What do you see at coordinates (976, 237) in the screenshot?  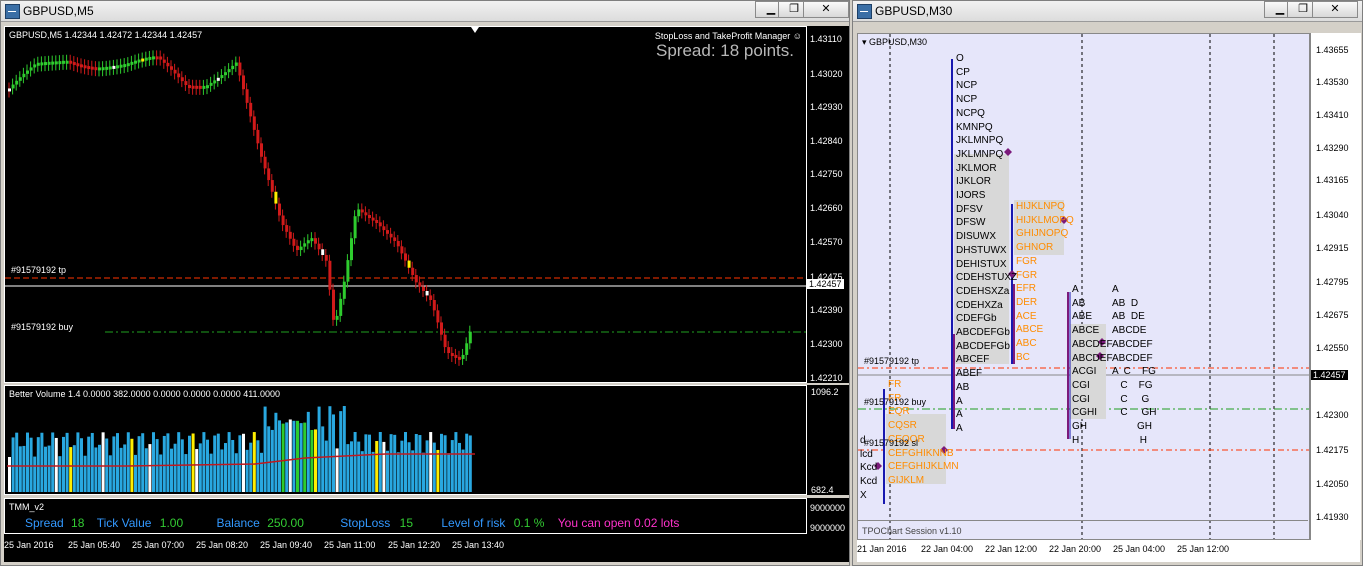 I see `tpo-row: DISUWX` at bounding box center [976, 237].